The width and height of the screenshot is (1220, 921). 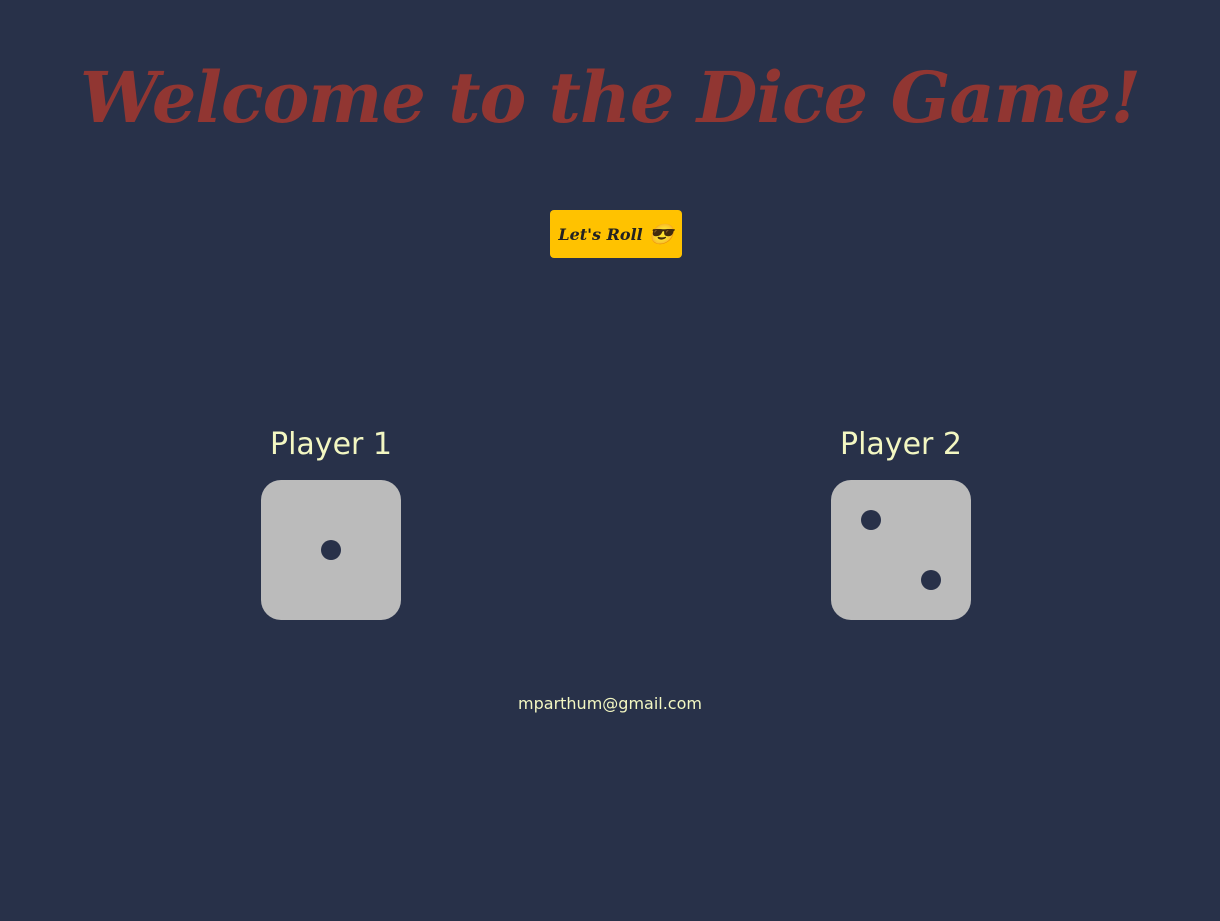 What do you see at coordinates (901, 550) in the screenshot?
I see `player-2-die-icon` at bounding box center [901, 550].